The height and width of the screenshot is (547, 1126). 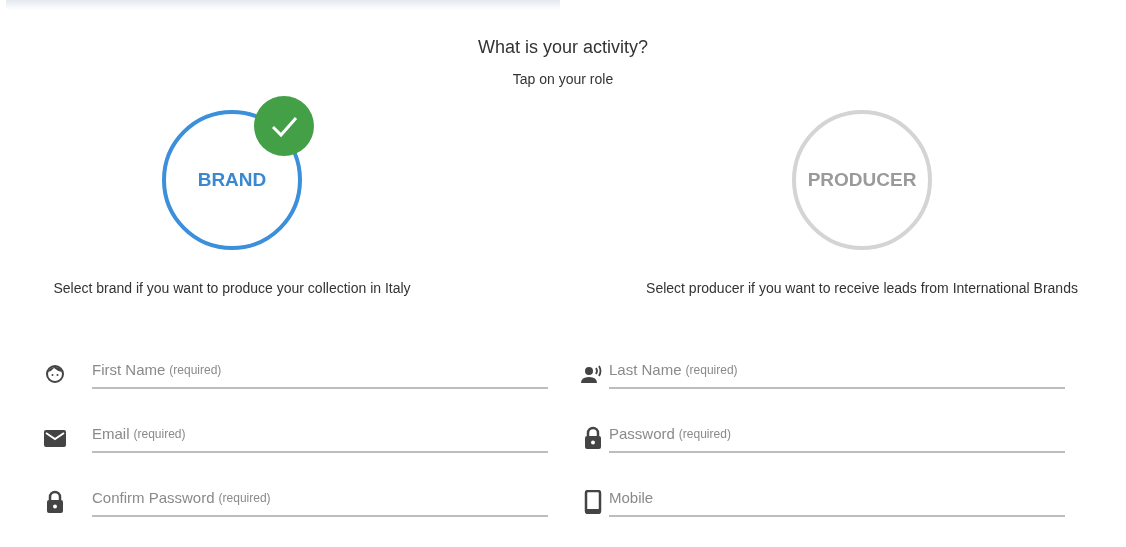 I want to click on page-subheading: Tap on your role, so click(x=563, y=79).